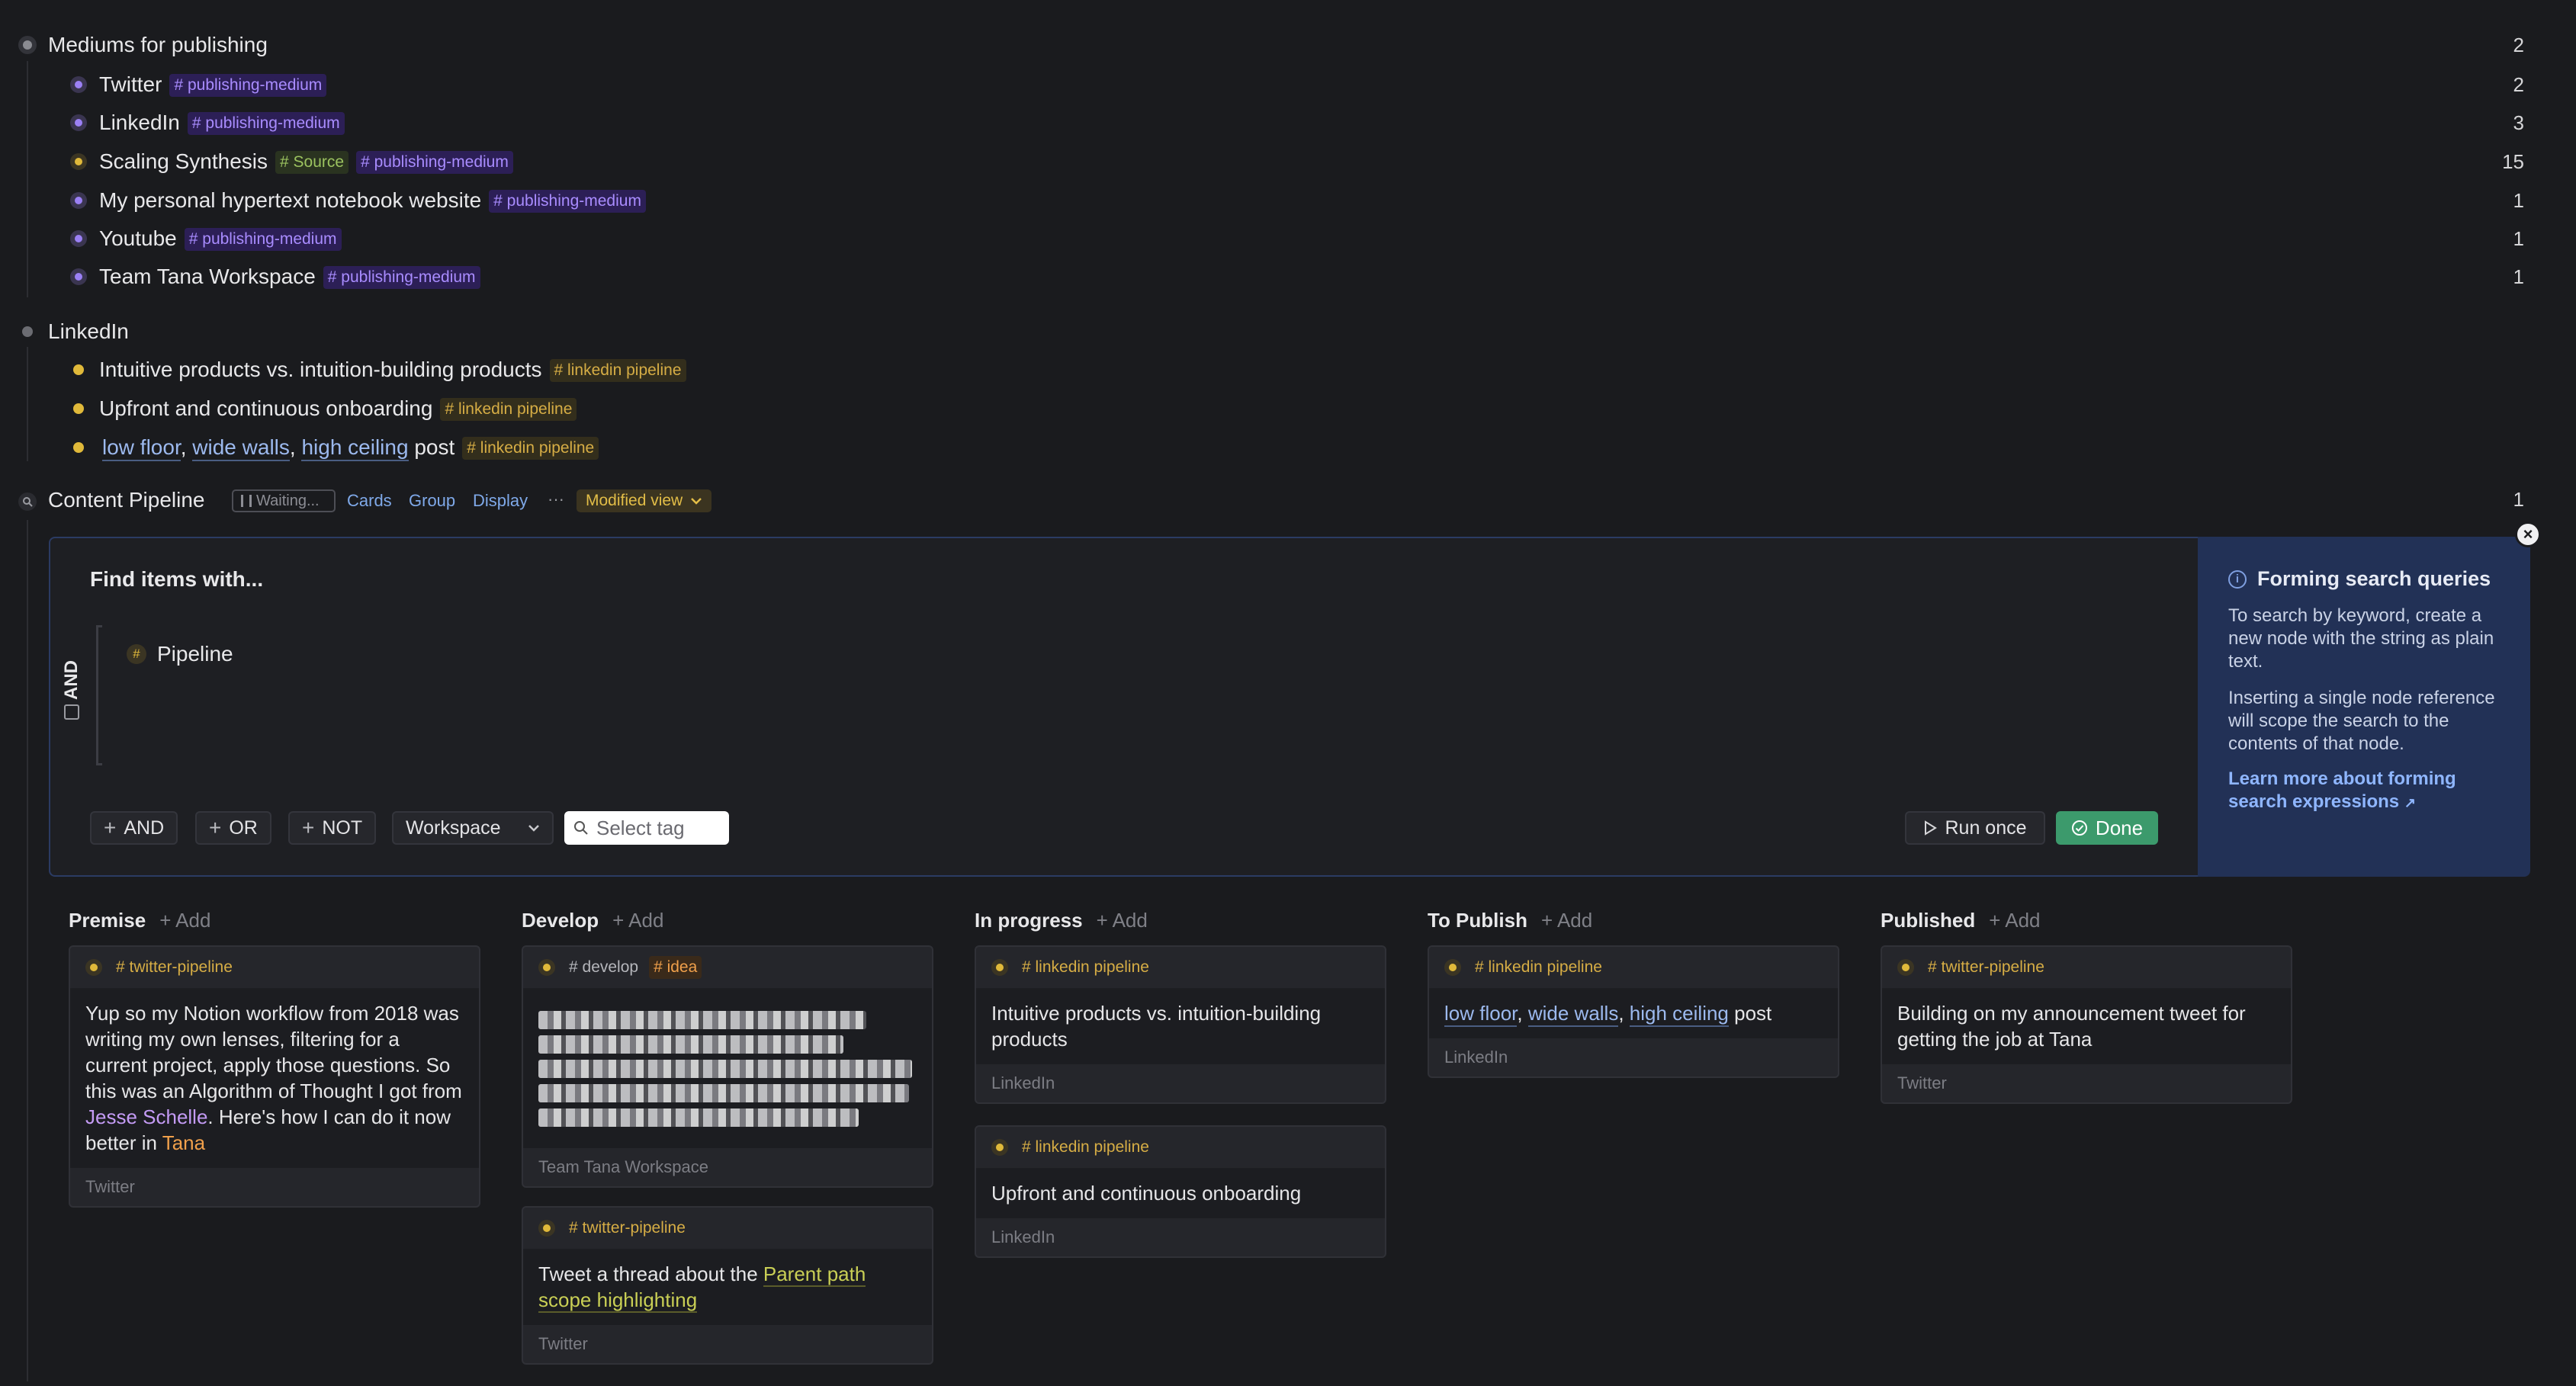  What do you see at coordinates (183, 1142) in the screenshot?
I see `node-reference: Tana` at bounding box center [183, 1142].